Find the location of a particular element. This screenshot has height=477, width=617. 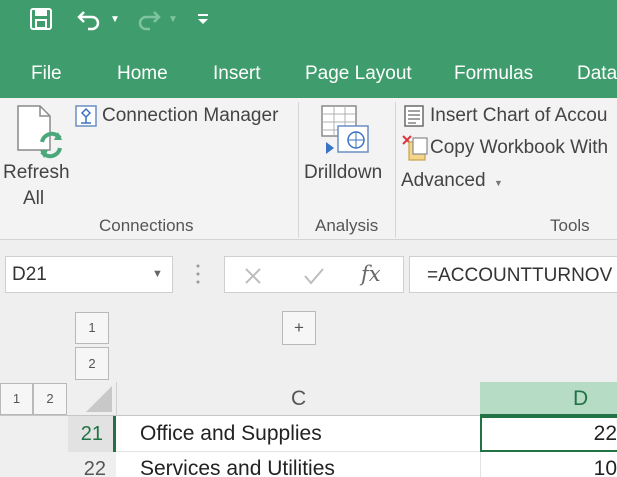

tab-page-layout: Page Layout is located at coordinates (358, 74).